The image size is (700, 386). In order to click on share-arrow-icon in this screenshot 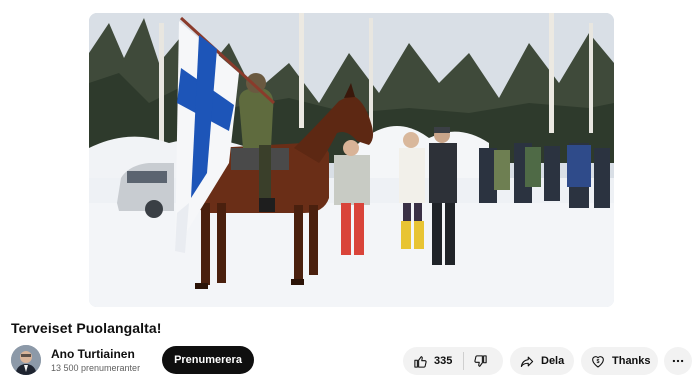, I will do `click(527, 361)`.